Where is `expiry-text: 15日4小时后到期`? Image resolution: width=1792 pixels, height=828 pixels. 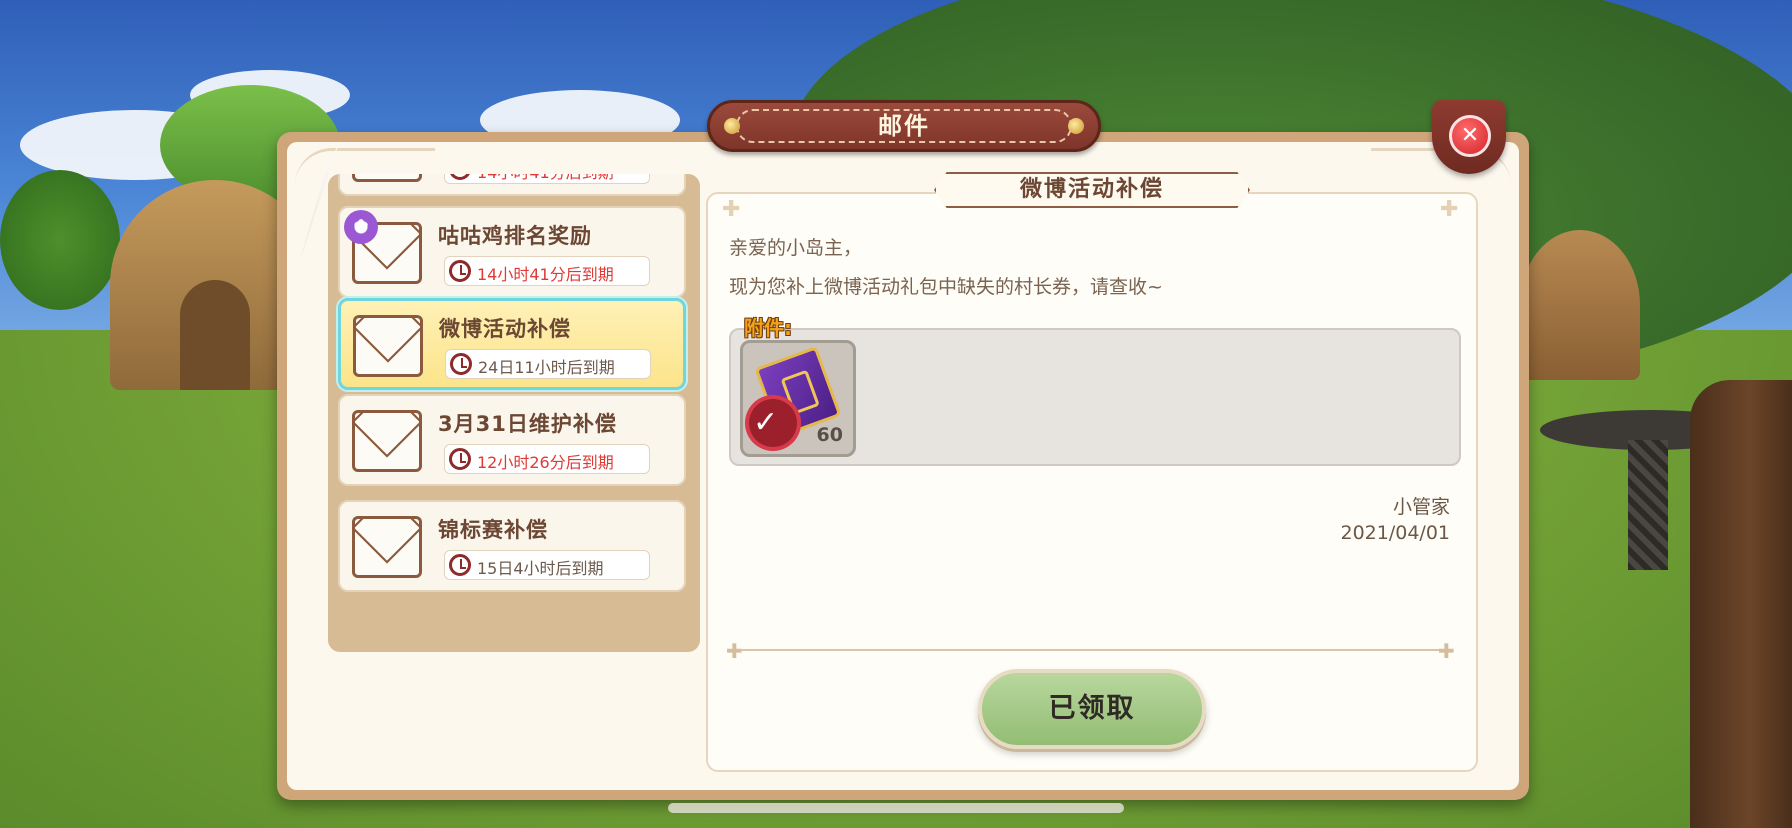 expiry-text: 15日4小时后到期 is located at coordinates (540, 568).